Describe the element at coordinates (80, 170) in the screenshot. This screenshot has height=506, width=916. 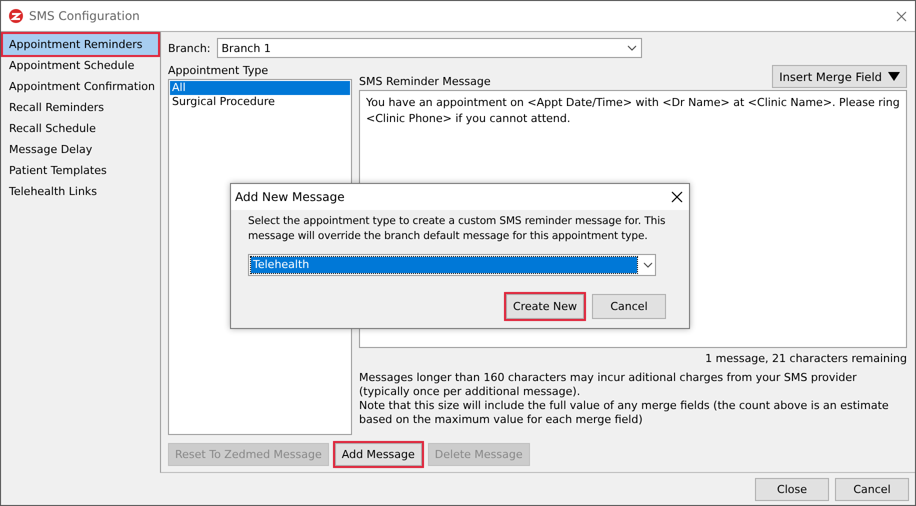
I see `sidebar-item: Patient Templates` at that location.